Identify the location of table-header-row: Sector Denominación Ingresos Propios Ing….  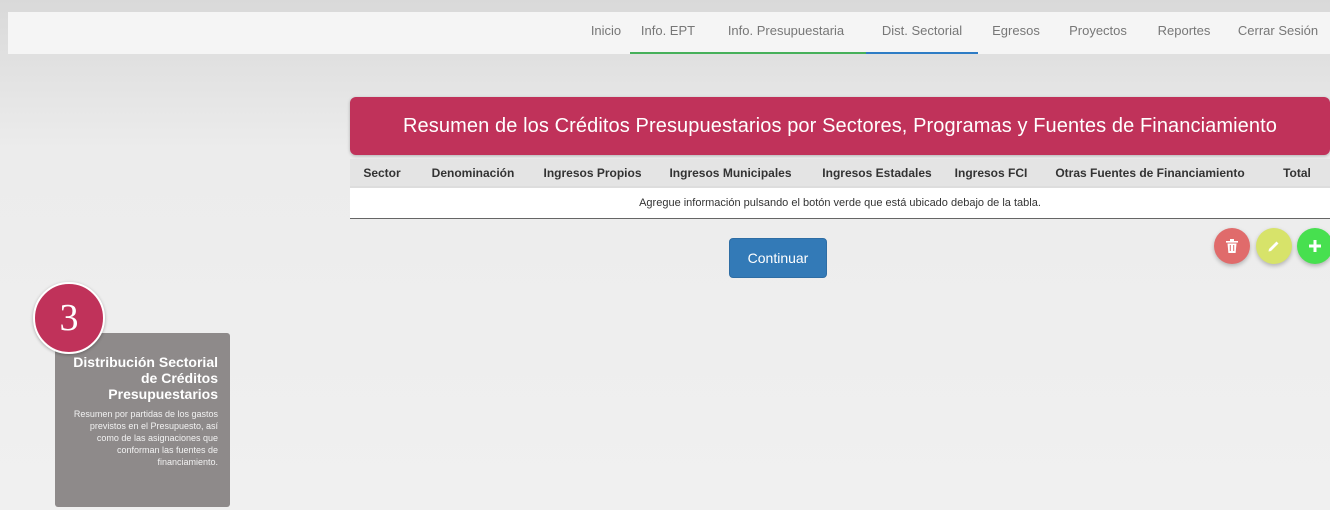
(840, 173).